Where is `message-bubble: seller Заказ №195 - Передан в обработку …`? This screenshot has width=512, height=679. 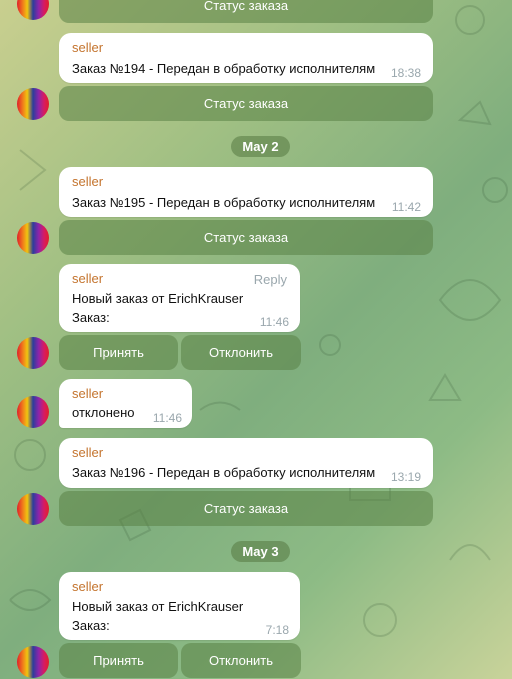
message-bubble: seller Заказ №195 - Передан в обработку … is located at coordinates (246, 192).